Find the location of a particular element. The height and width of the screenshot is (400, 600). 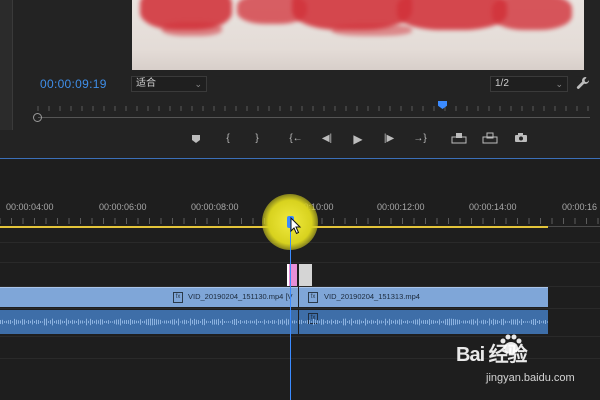

extract-button is located at coordinates (490, 139).